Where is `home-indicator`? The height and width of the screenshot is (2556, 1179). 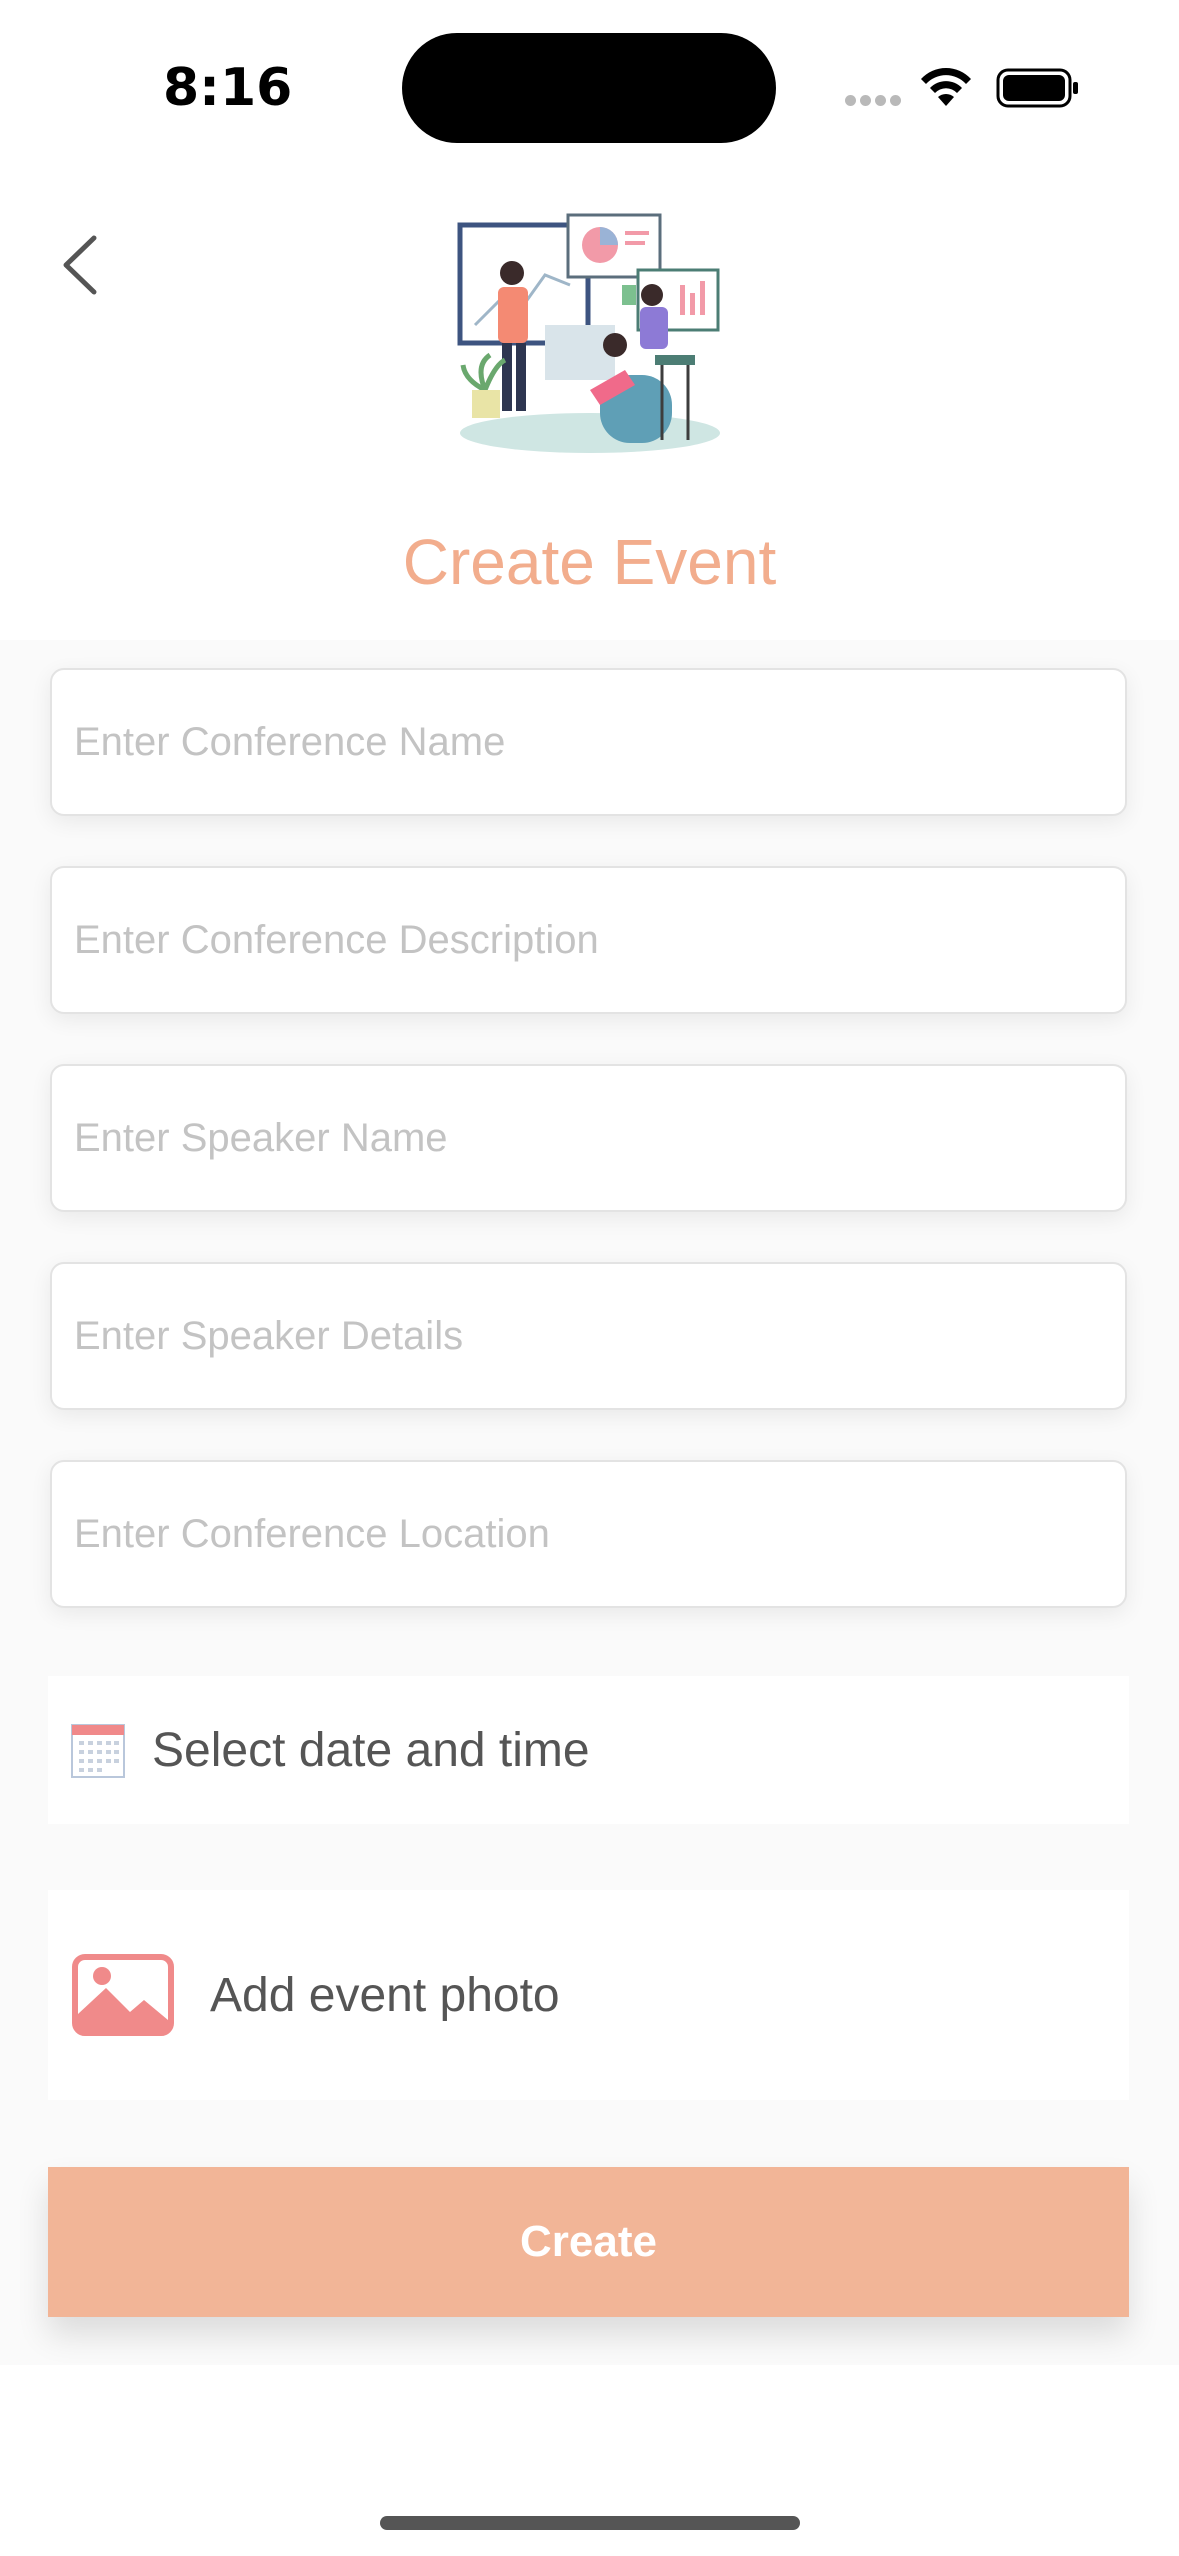 home-indicator is located at coordinates (590, 2523).